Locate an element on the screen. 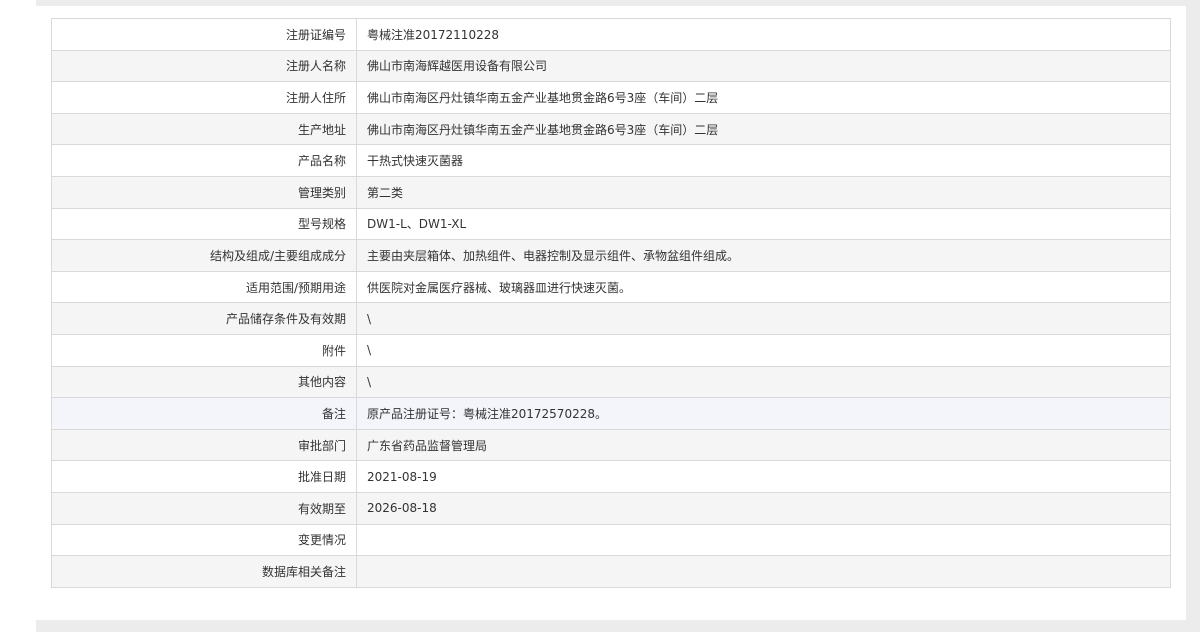 The width and height of the screenshot is (1200, 632). row-label: 注册人名称 is located at coordinates (204, 66).